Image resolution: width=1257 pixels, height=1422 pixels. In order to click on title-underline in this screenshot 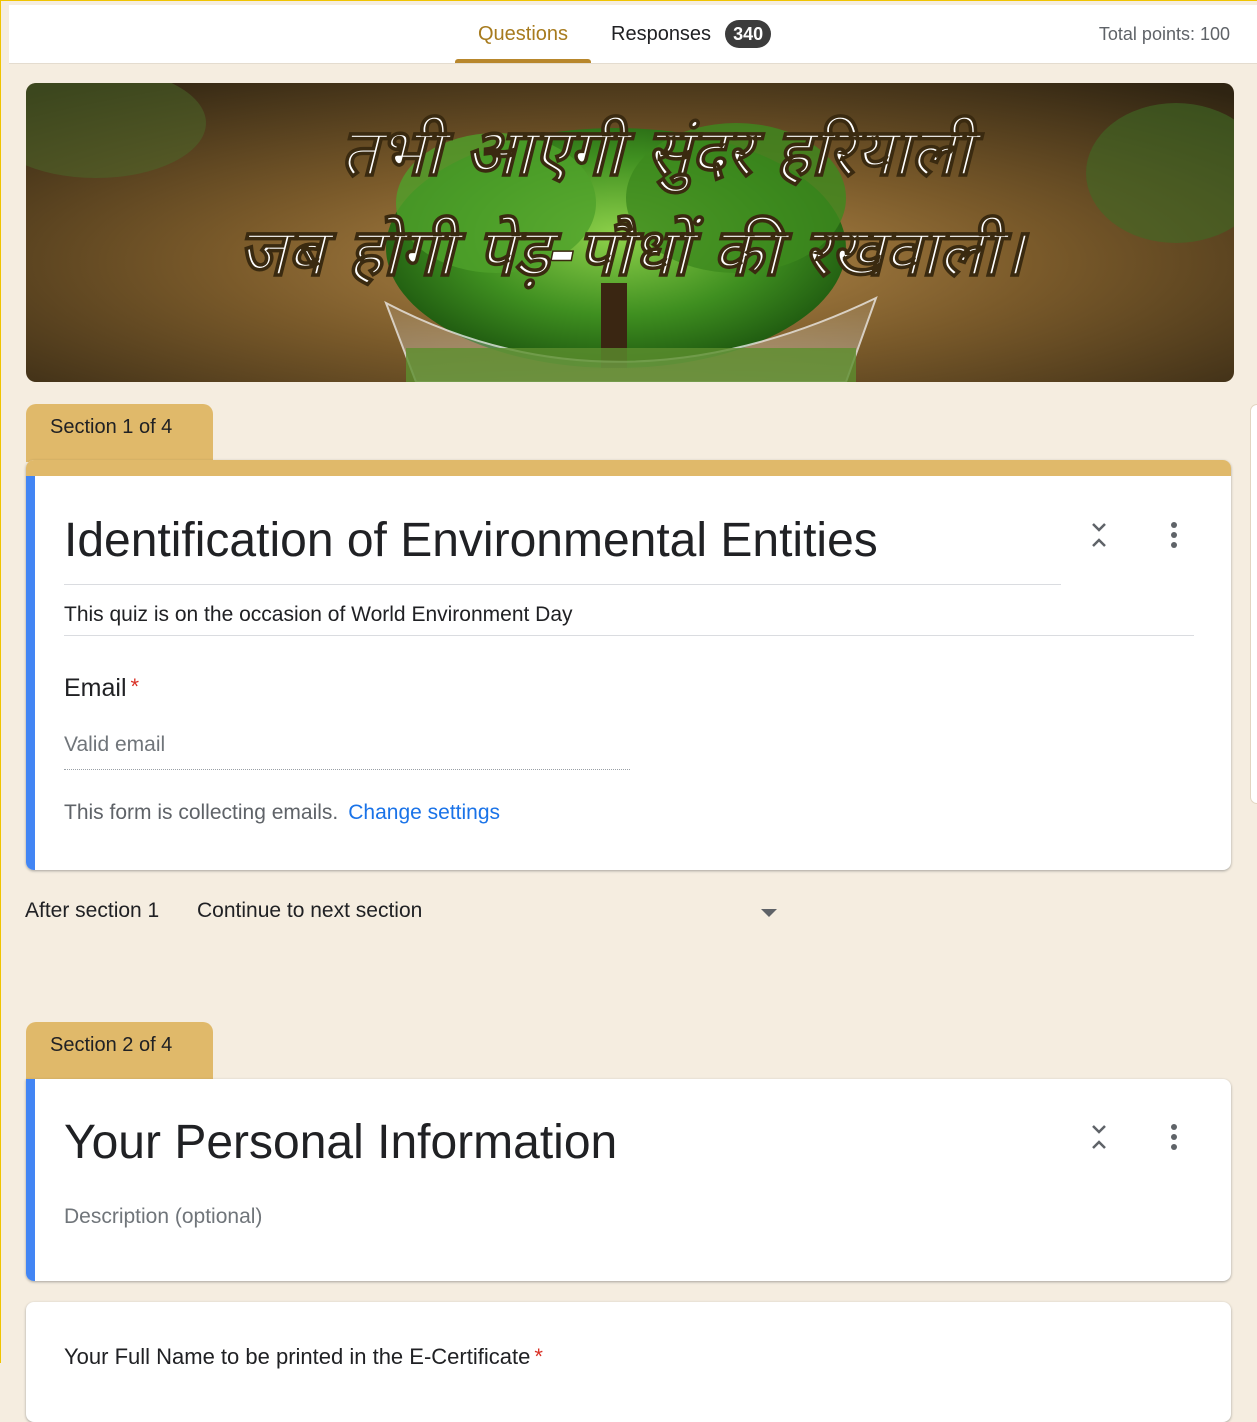, I will do `click(562, 584)`.